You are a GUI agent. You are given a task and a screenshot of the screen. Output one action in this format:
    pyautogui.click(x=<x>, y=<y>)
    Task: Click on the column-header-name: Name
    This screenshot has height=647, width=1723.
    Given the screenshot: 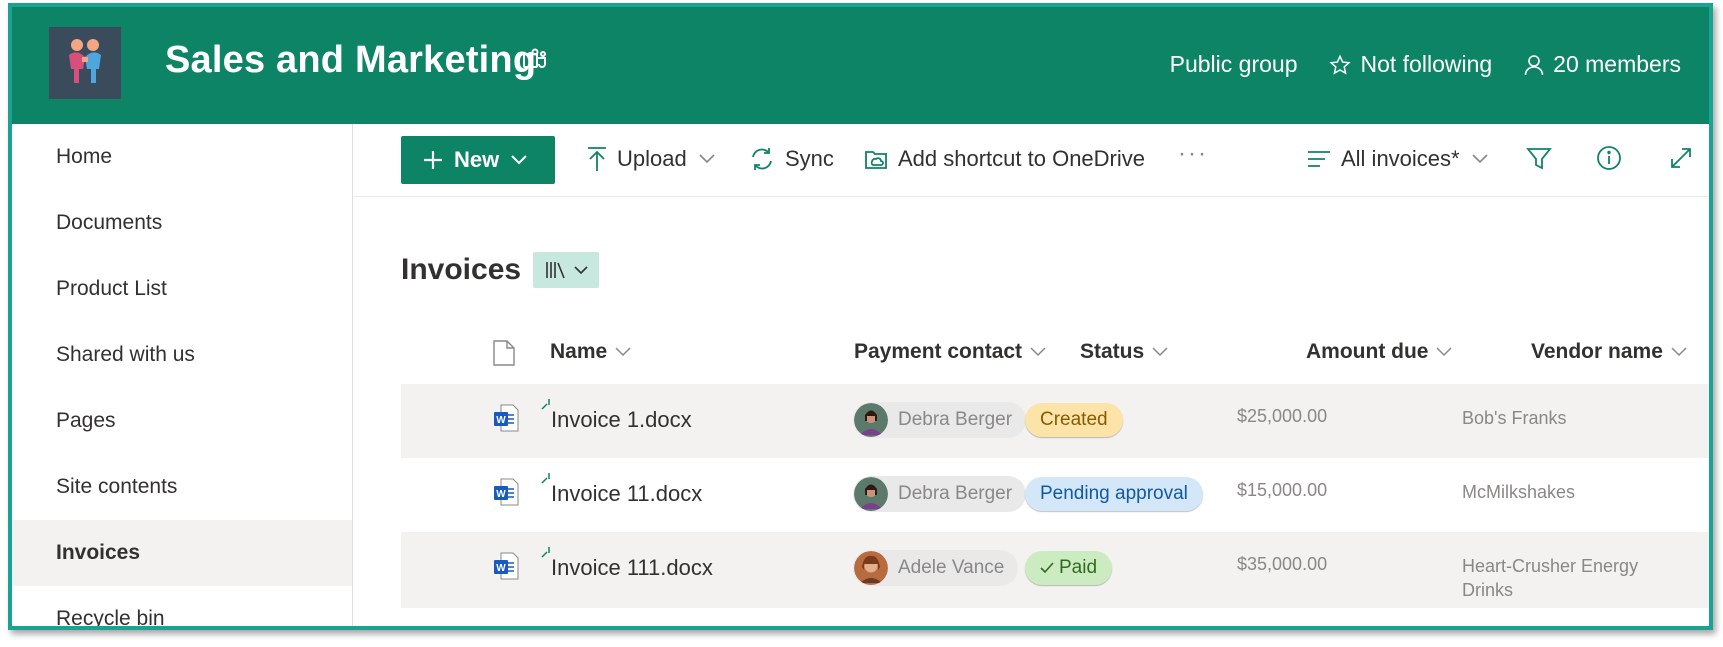 What is the action you would take?
    pyautogui.click(x=590, y=352)
    